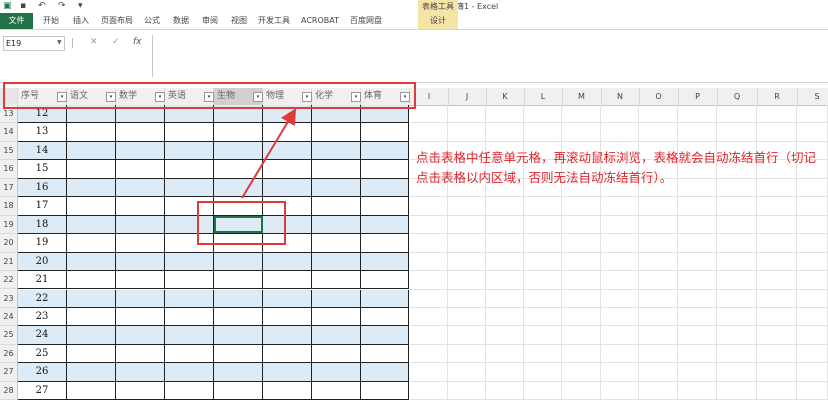  What do you see at coordinates (812, 96) in the screenshot?
I see `column-header-s: S` at bounding box center [812, 96].